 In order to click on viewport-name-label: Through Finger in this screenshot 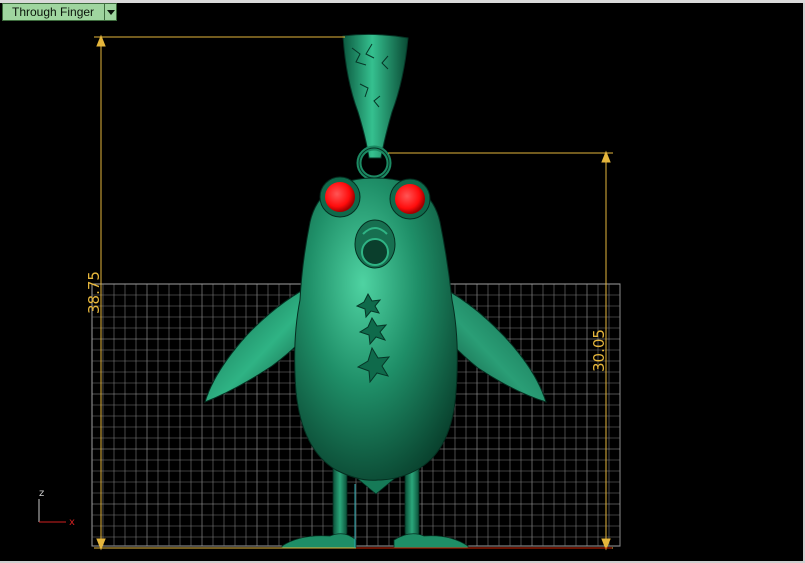, I will do `click(54, 12)`.